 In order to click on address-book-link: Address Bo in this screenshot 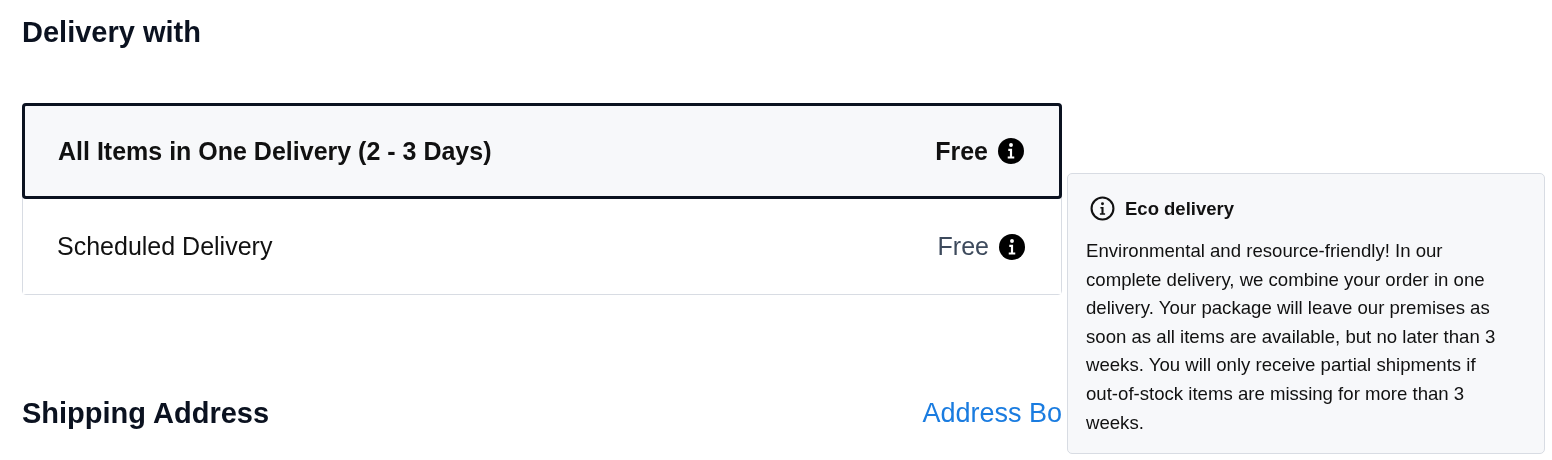, I will do `click(992, 413)`.